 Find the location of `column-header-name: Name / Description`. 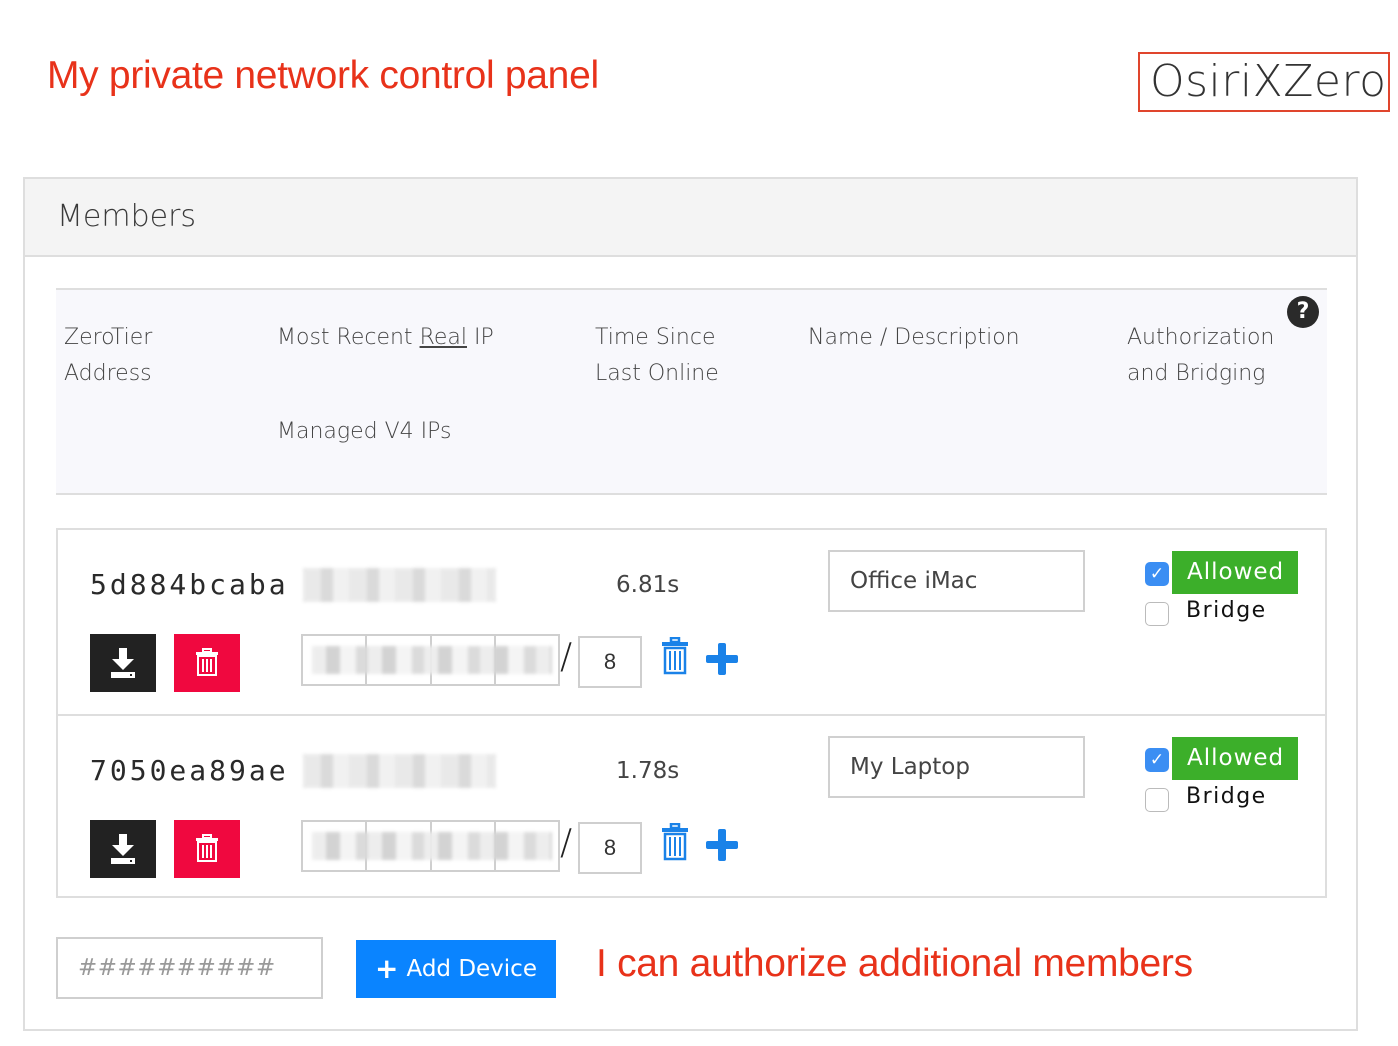

column-header-name: Name / Description is located at coordinates (914, 337).